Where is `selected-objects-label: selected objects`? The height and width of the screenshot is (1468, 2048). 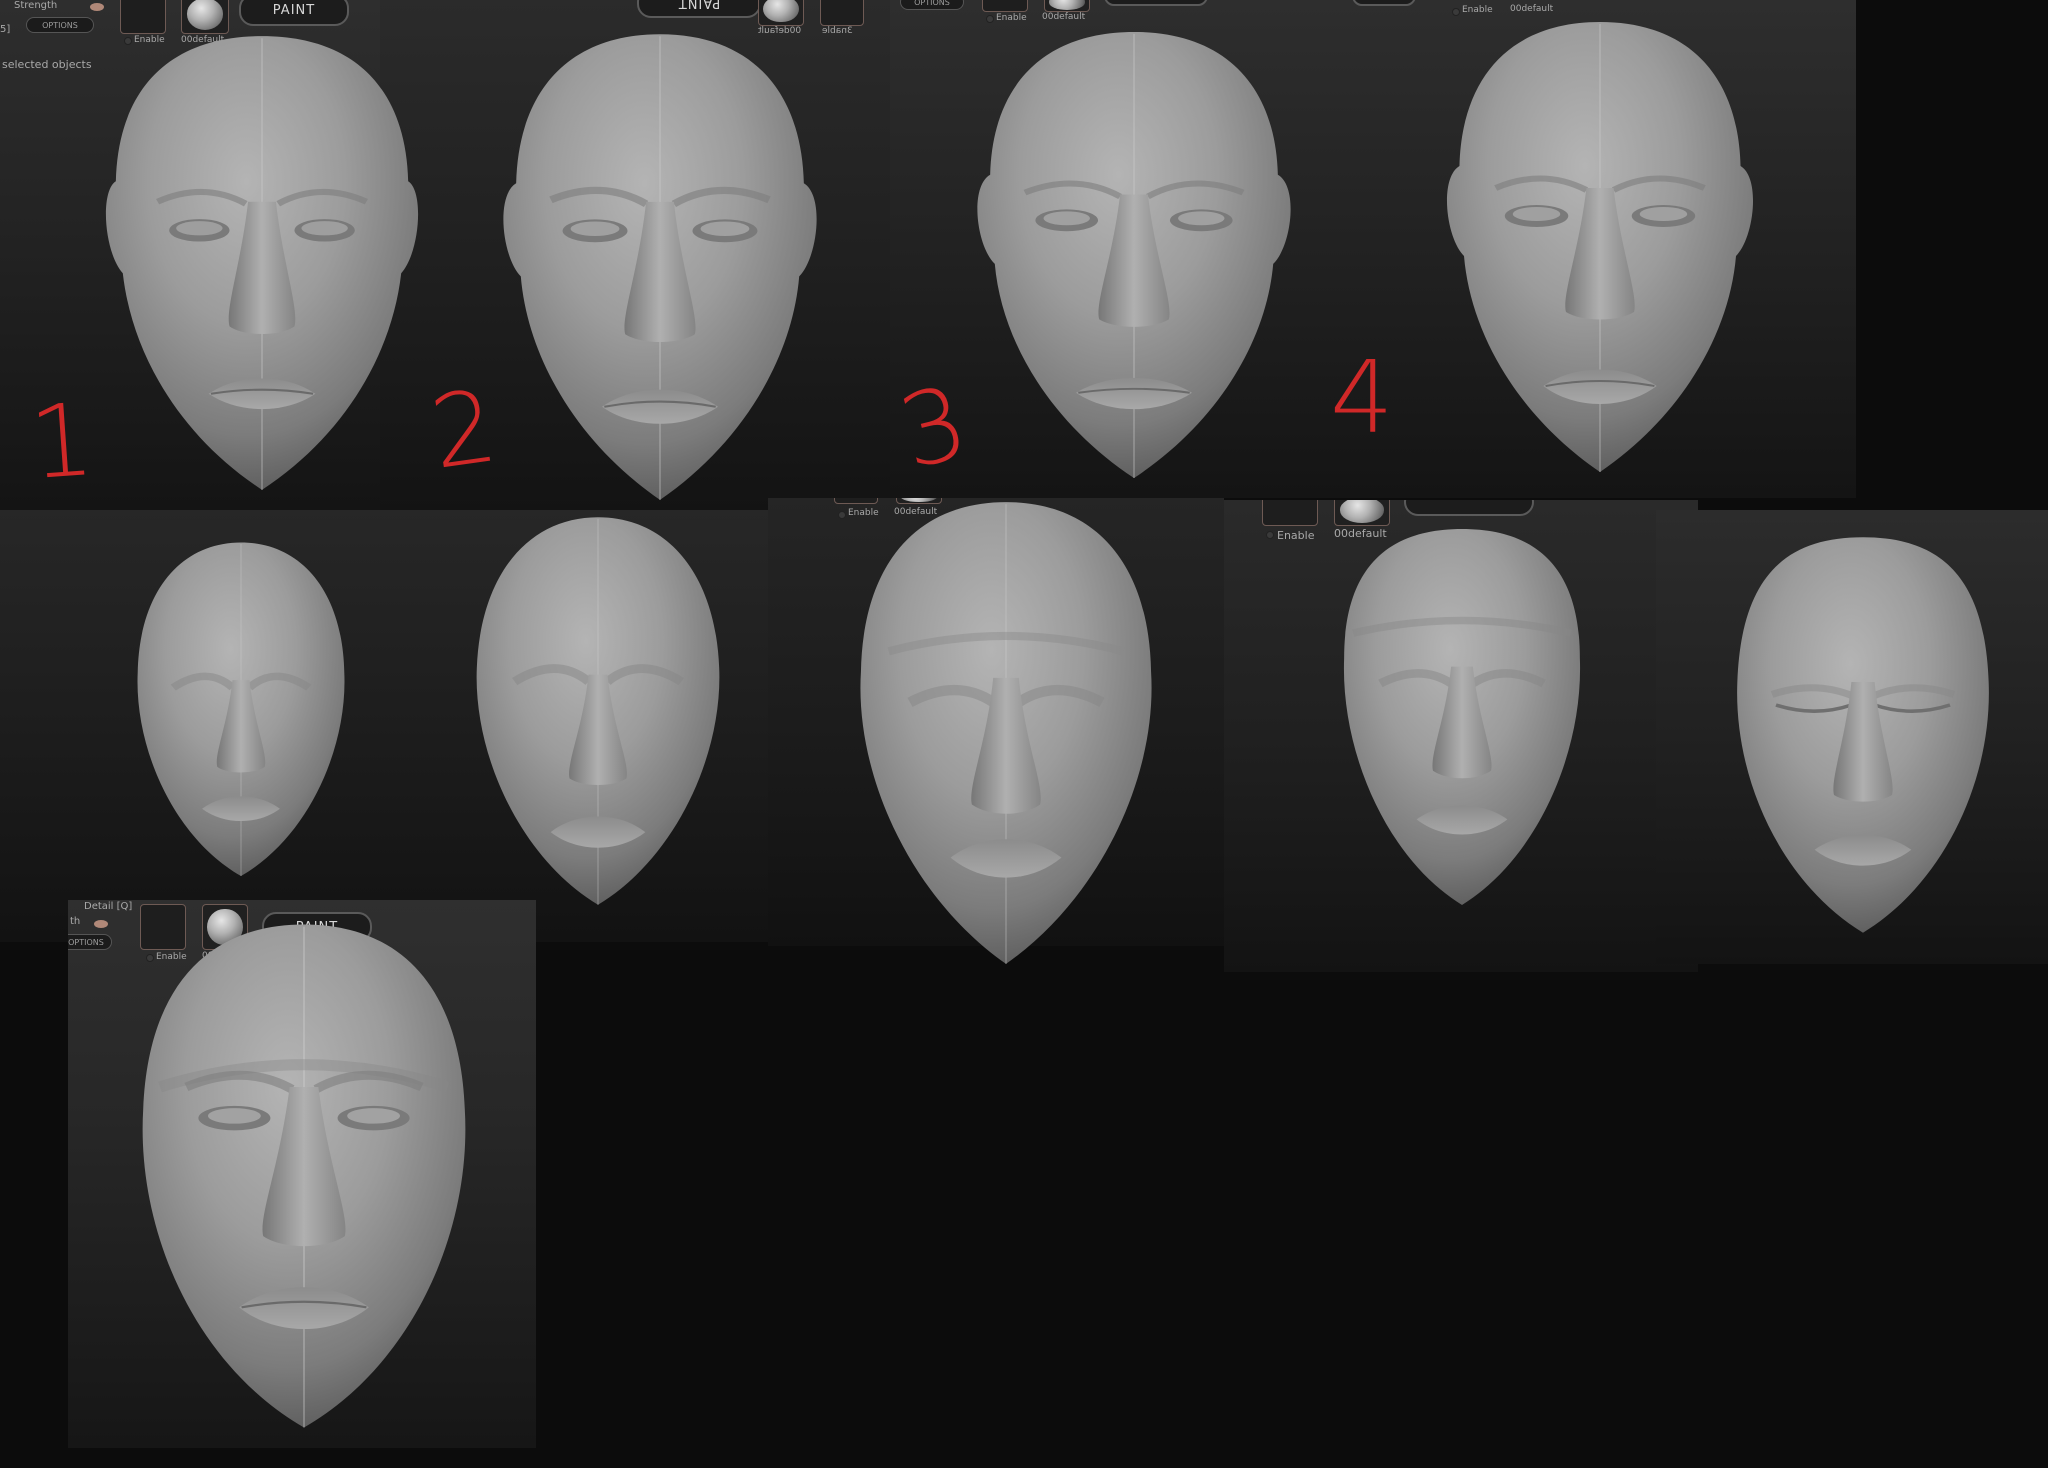 selected-objects-label: selected objects is located at coordinates (47, 64).